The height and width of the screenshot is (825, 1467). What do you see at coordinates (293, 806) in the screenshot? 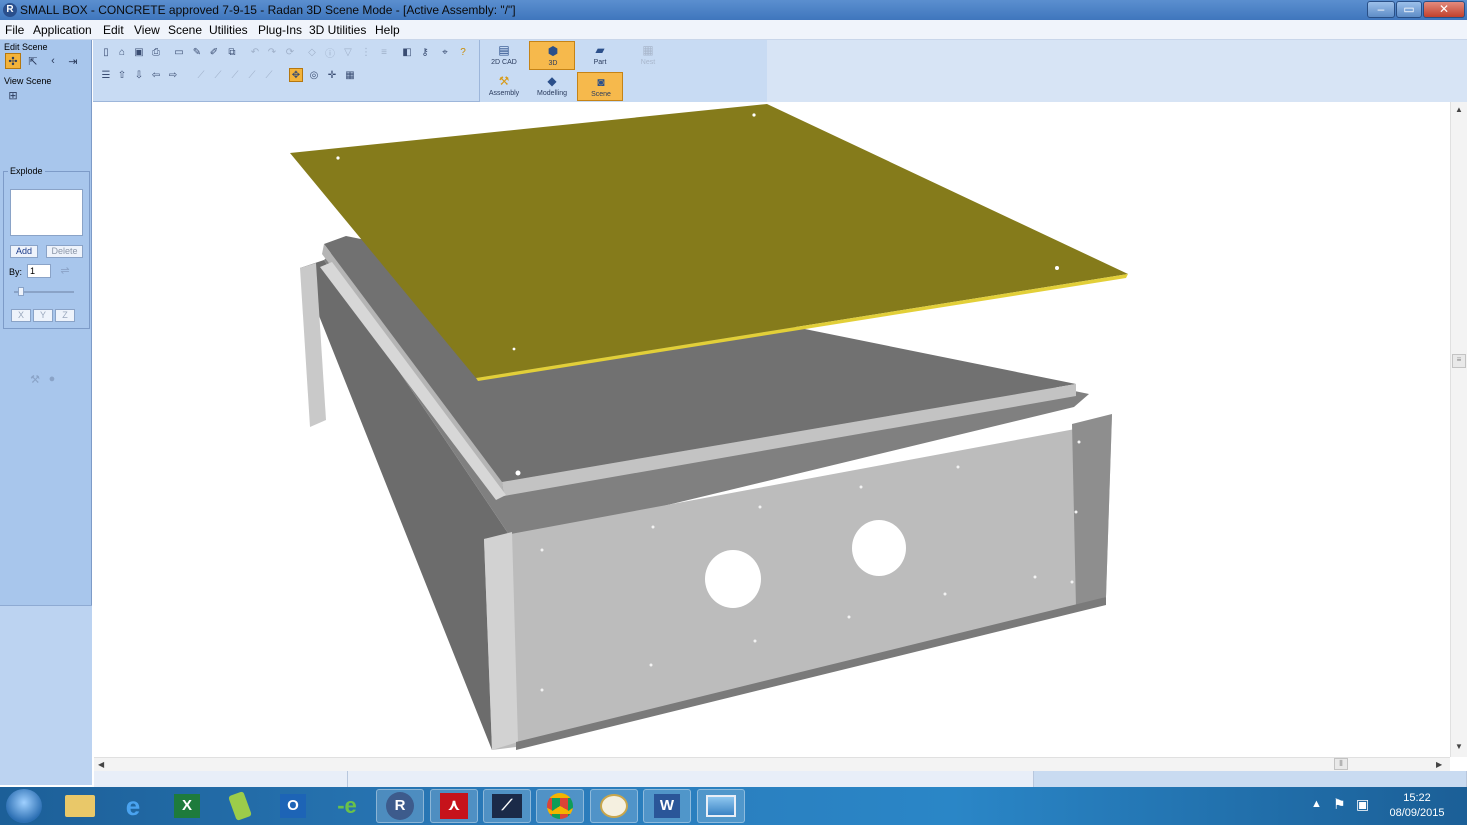
I see `outlook-icon: O` at bounding box center [293, 806].